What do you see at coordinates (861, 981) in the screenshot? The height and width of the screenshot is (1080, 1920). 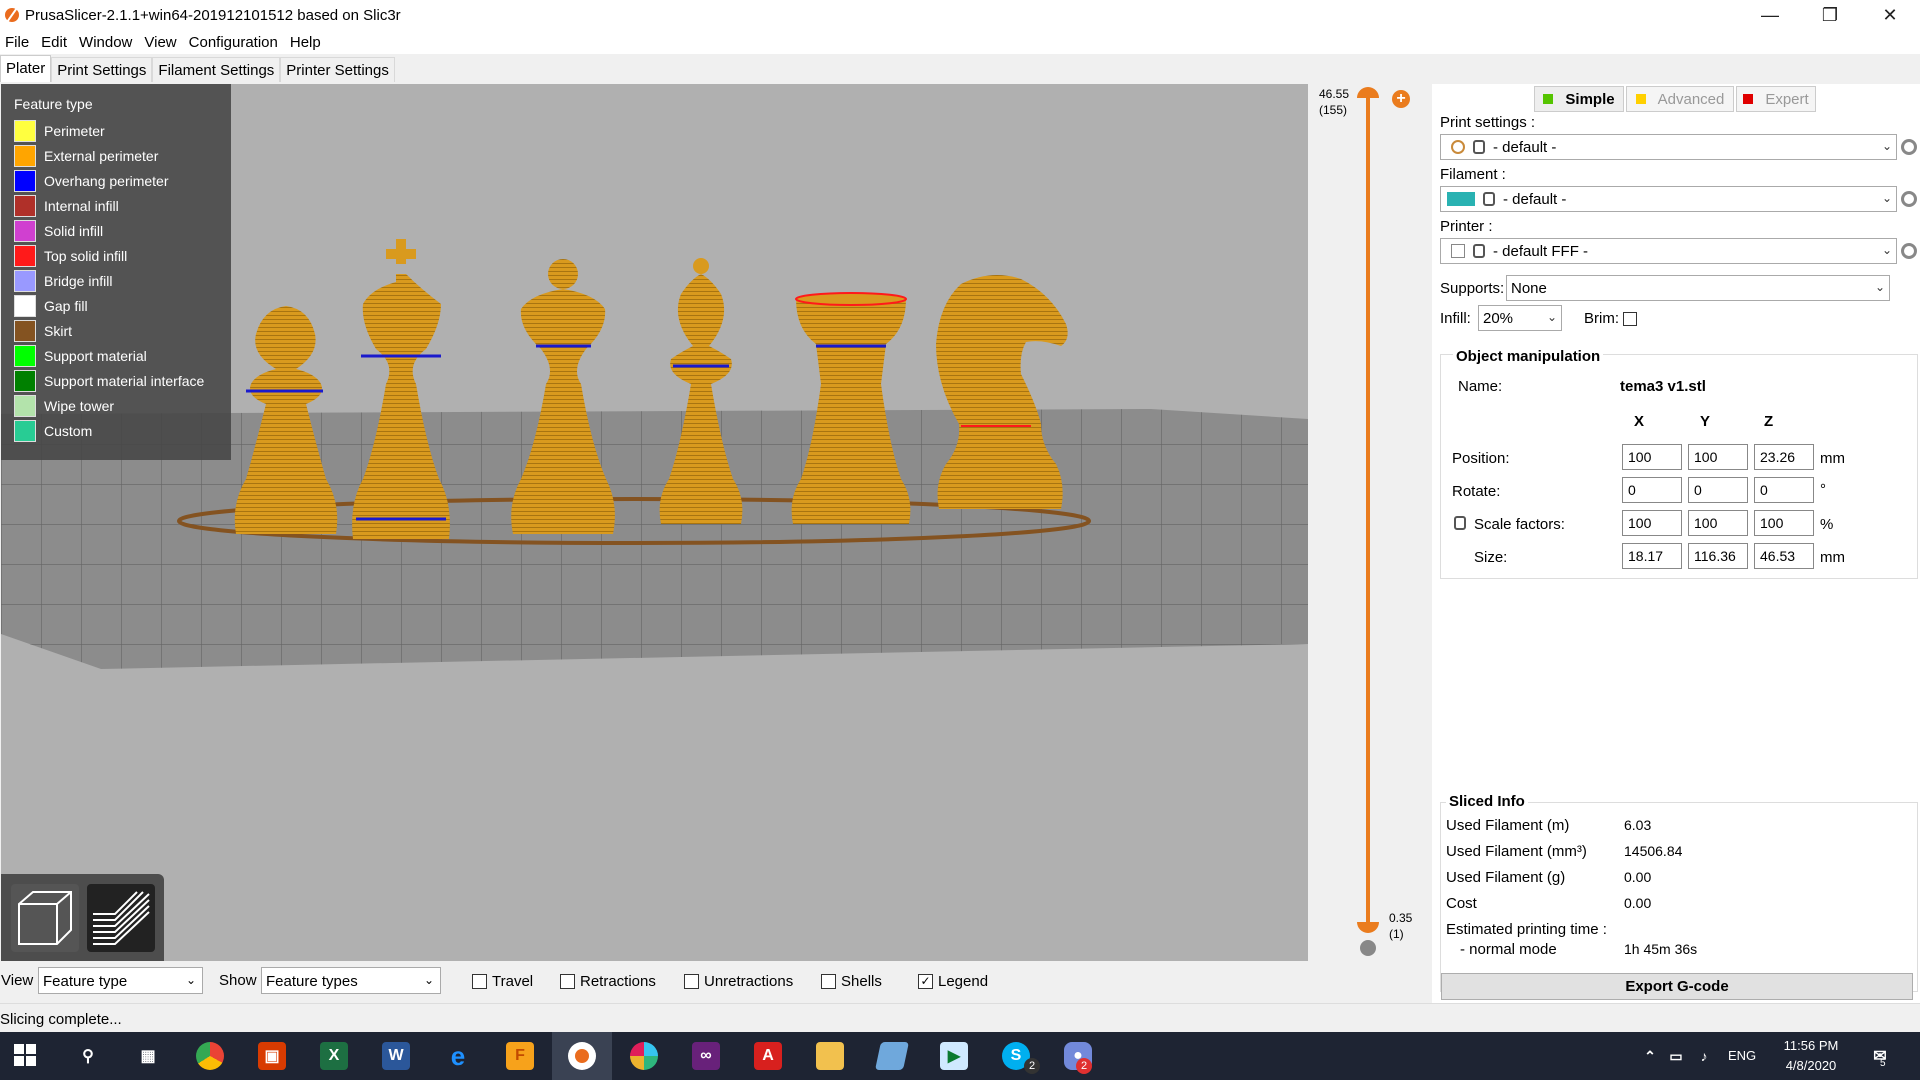 I see `checkbox-label: Shells` at bounding box center [861, 981].